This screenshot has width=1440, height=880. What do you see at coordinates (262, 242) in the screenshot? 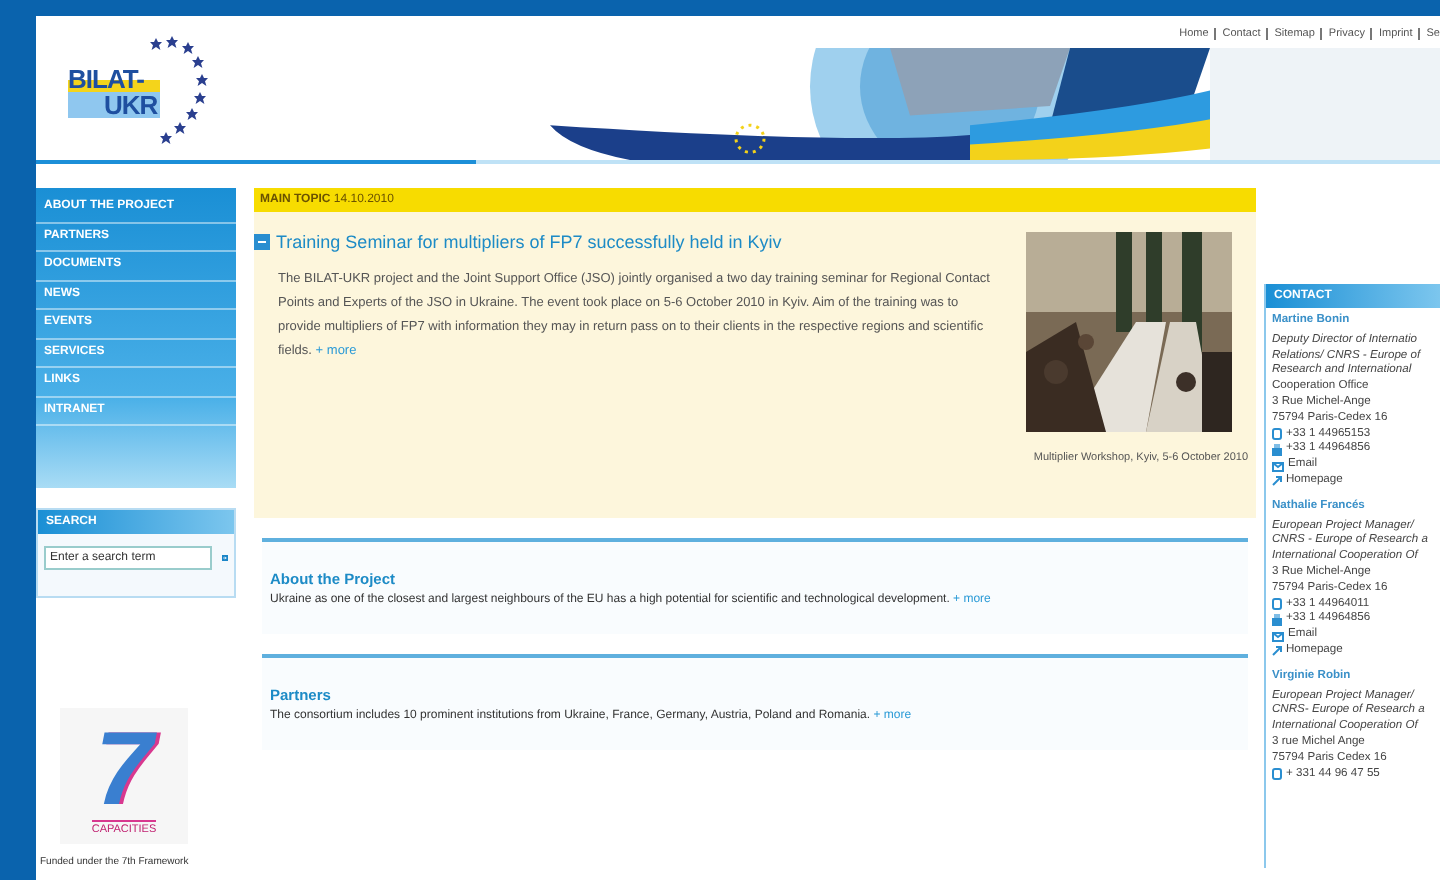
I see `collapse-icon` at bounding box center [262, 242].